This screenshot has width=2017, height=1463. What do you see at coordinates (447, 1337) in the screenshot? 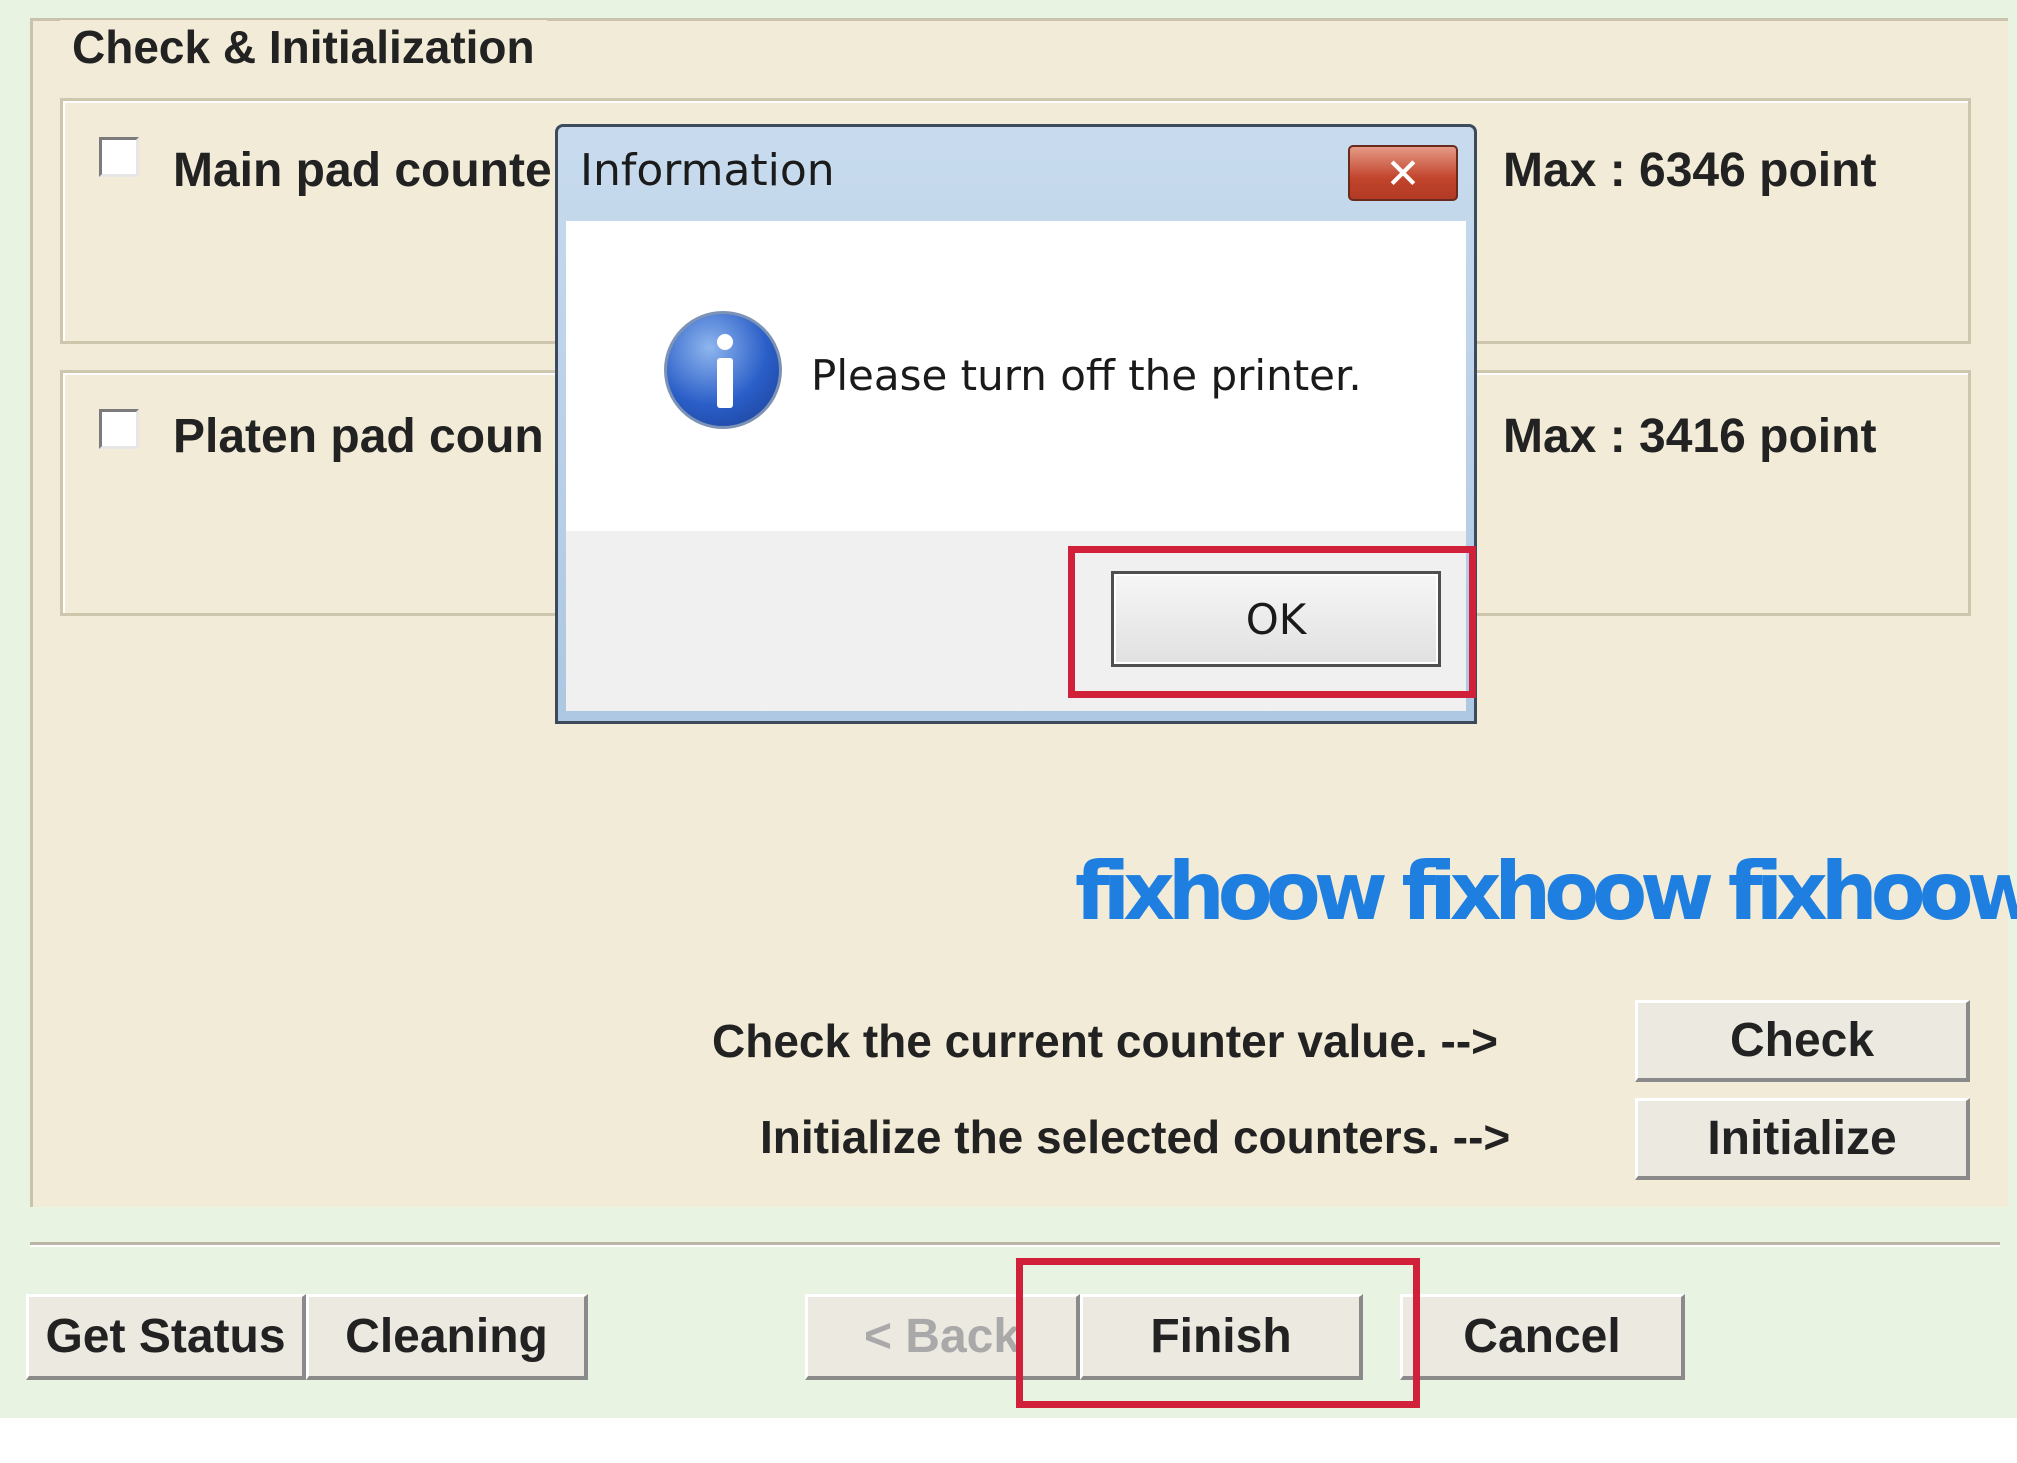
I see `cleaning-button: Cleaning` at bounding box center [447, 1337].